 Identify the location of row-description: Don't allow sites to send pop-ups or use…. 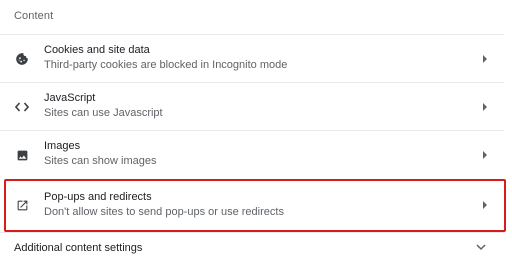
(164, 212).